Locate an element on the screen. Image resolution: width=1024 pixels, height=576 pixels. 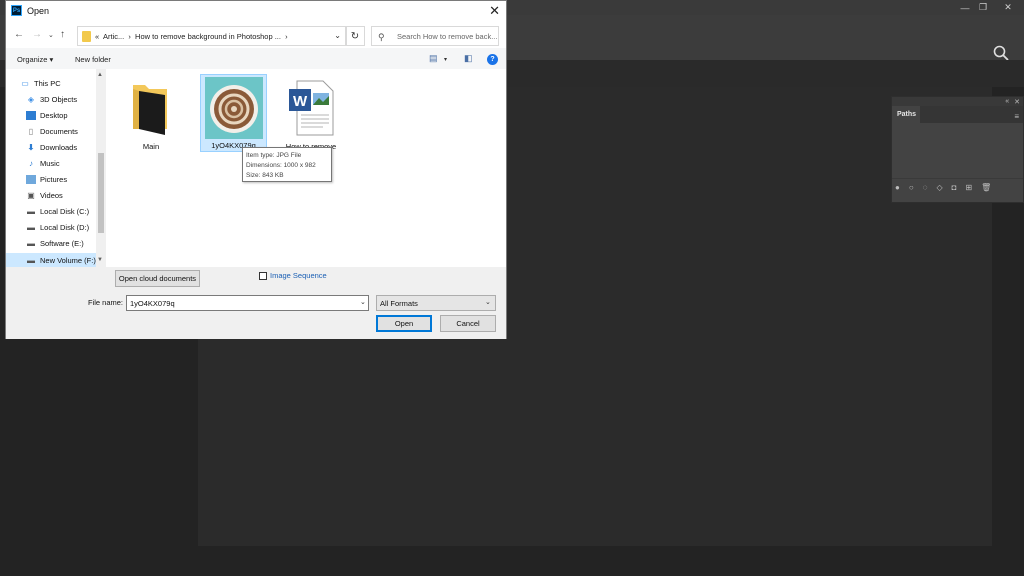
sidebar-item-this-pc: ▭ This PC is located at coordinates (40, 83).